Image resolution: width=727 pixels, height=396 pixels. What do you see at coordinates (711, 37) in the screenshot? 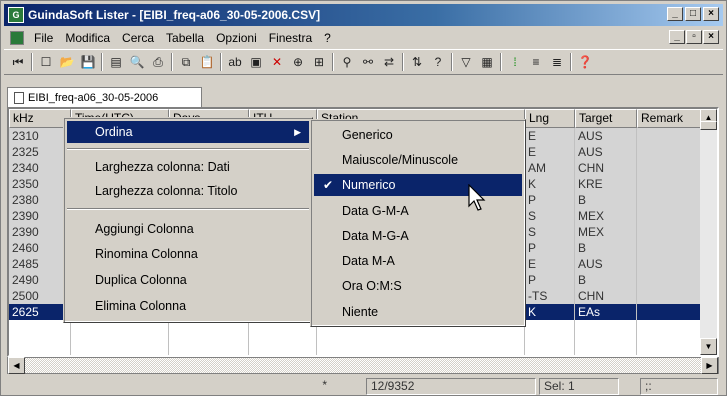
I see `doc-close-button: ×` at bounding box center [711, 37].